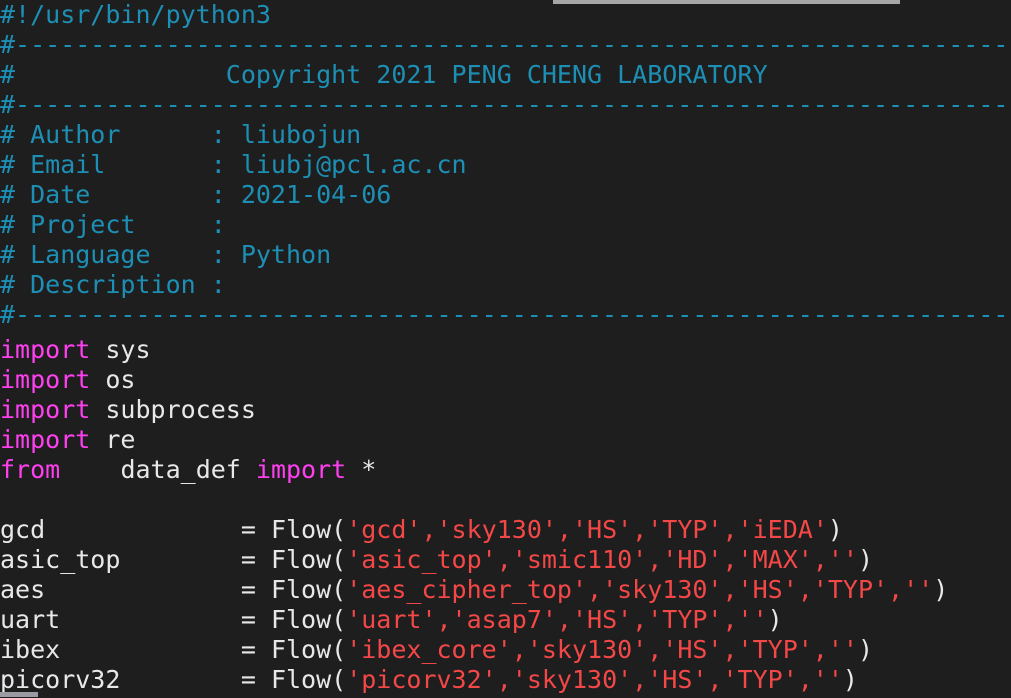 This screenshot has width=1011, height=698. What do you see at coordinates (361, 469) in the screenshot?
I see `import-wildcard: *` at bounding box center [361, 469].